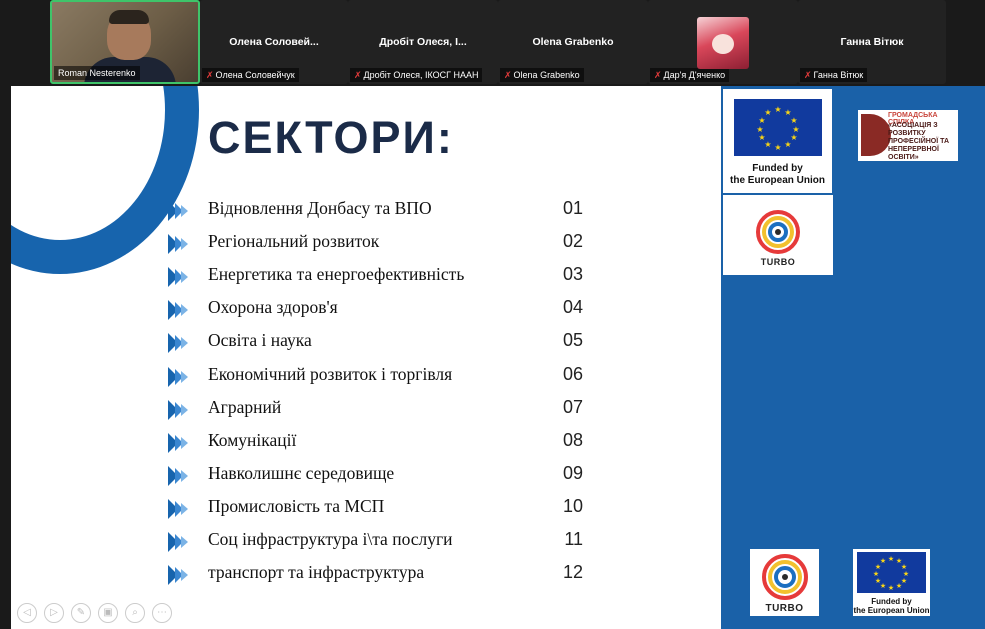  What do you see at coordinates (416, 75) in the screenshot?
I see `participant-name-tag: ✗ Дробіт Олеся, ІКОСГ НААН` at bounding box center [416, 75].